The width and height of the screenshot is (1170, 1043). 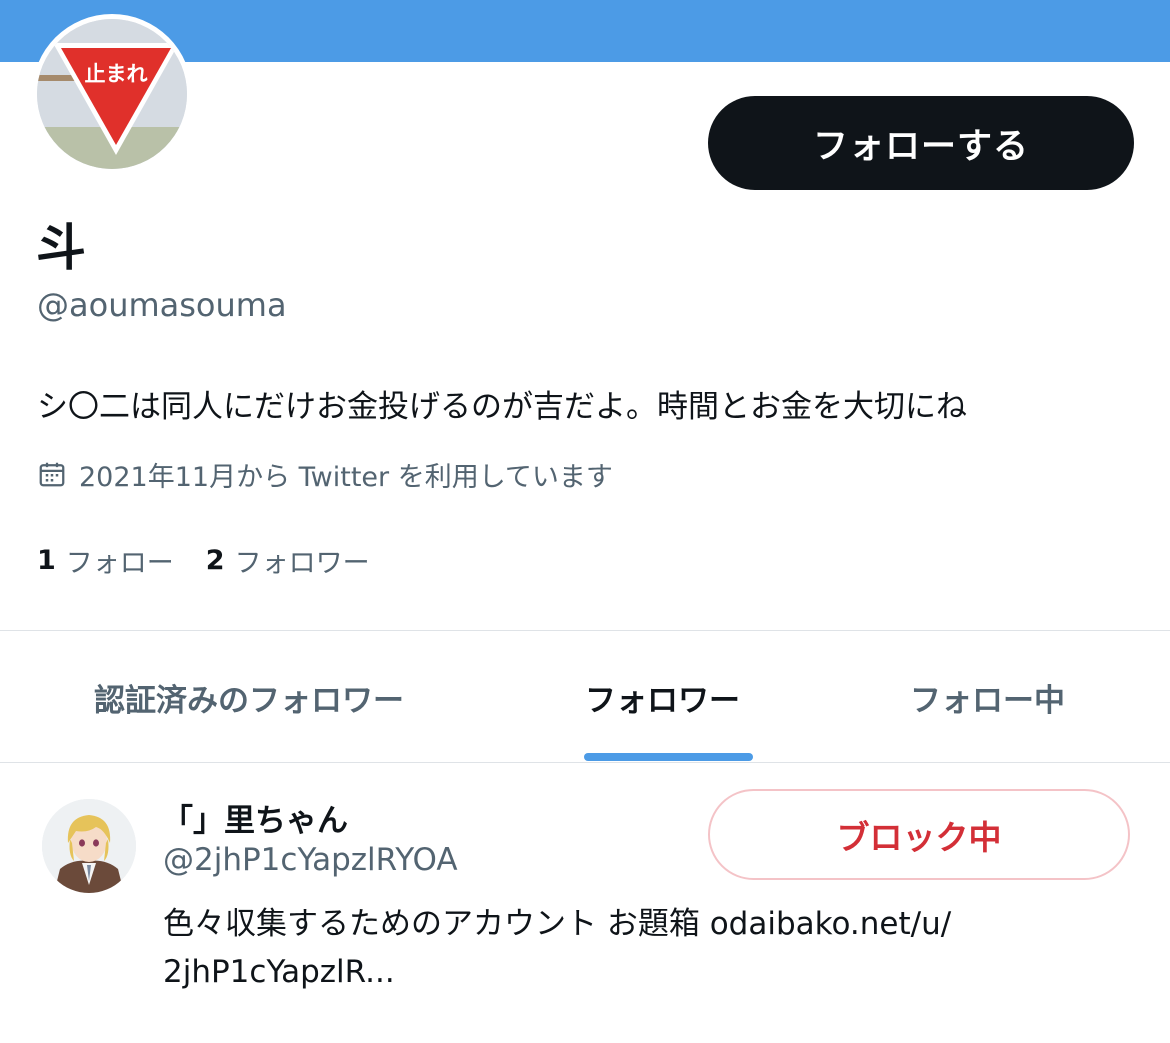 I want to click on calendar-icon, so click(x=52, y=474).